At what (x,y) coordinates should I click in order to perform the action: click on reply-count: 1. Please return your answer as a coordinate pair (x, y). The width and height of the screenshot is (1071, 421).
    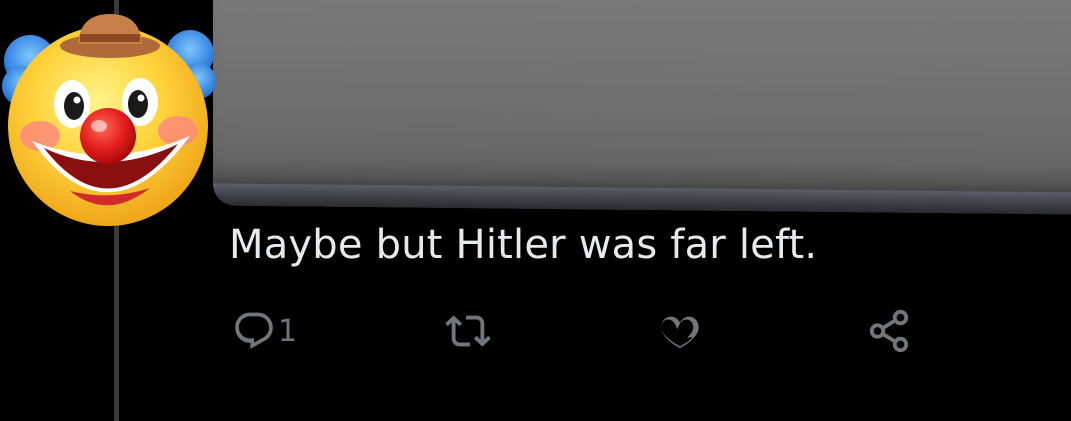
    Looking at the image, I should click on (288, 331).